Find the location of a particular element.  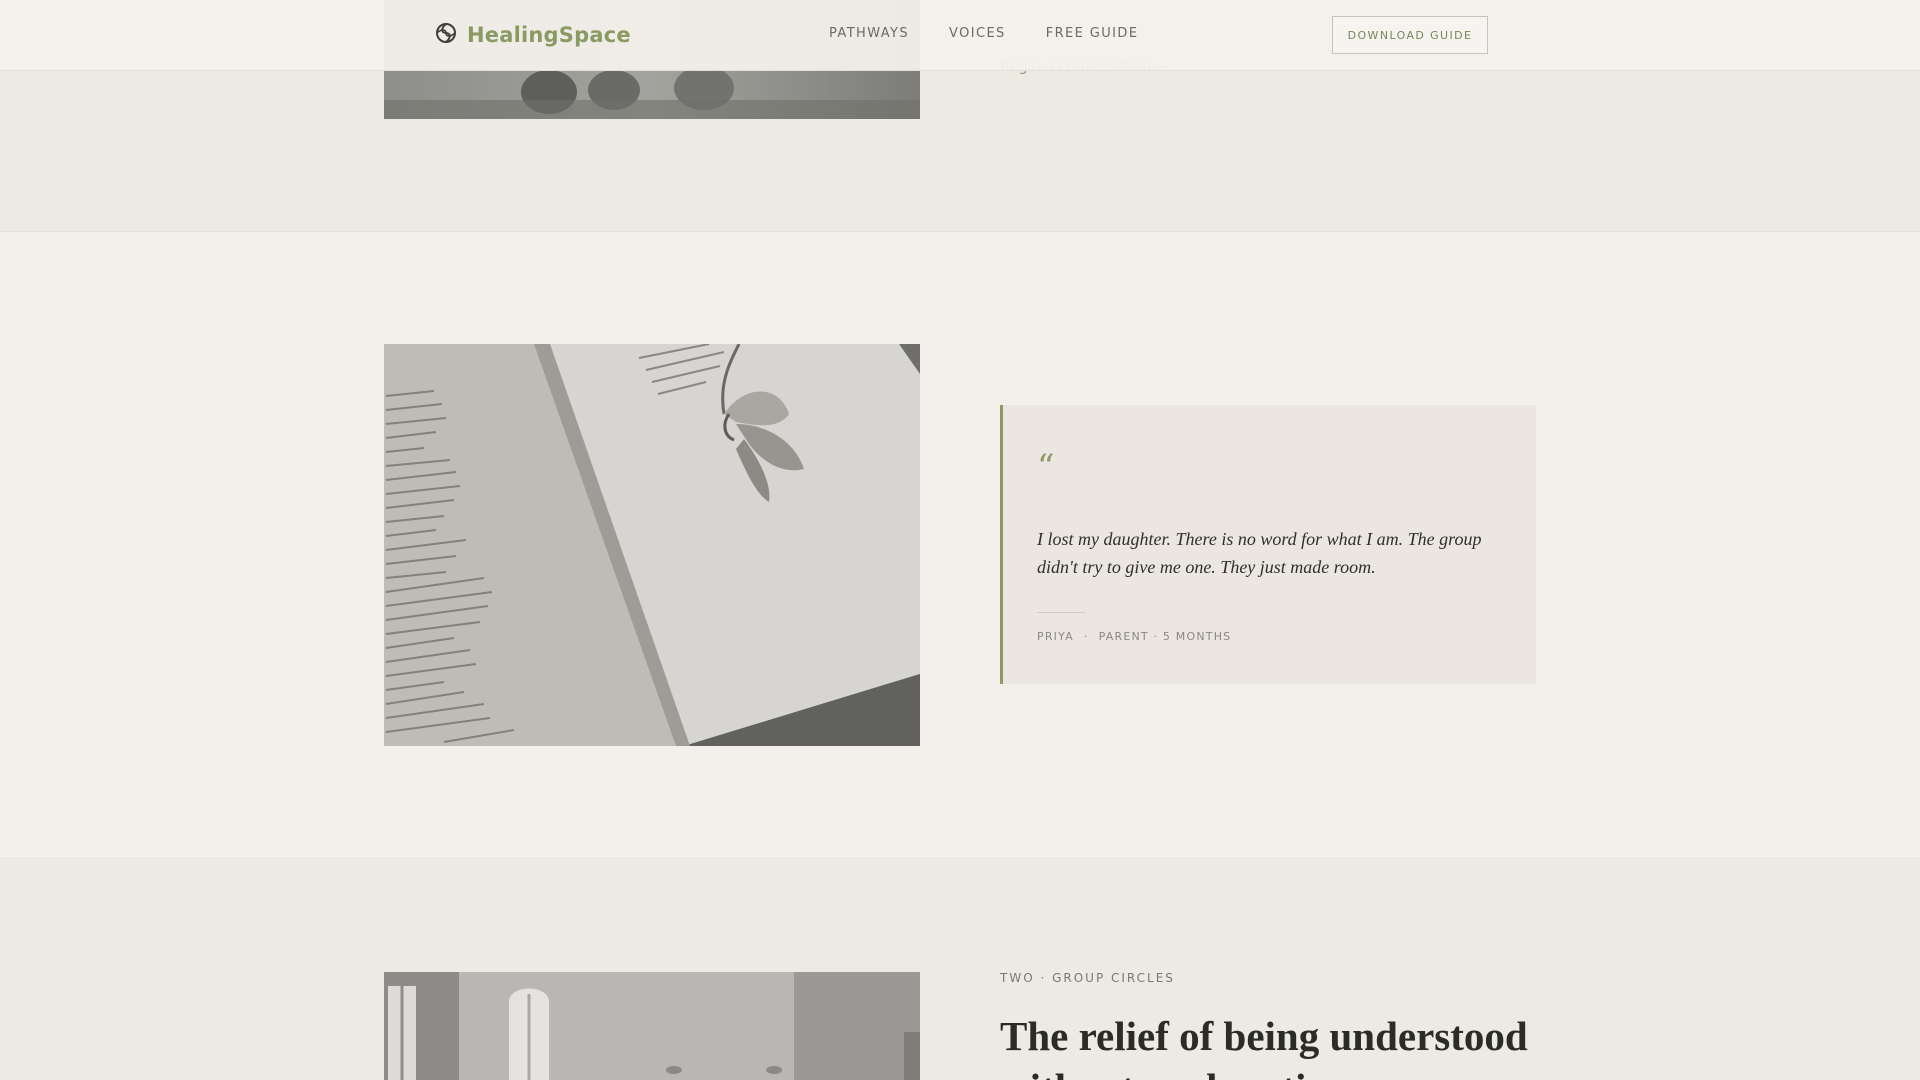

nav-free-guide: FREE GUIDE is located at coordinates (1092, 33).